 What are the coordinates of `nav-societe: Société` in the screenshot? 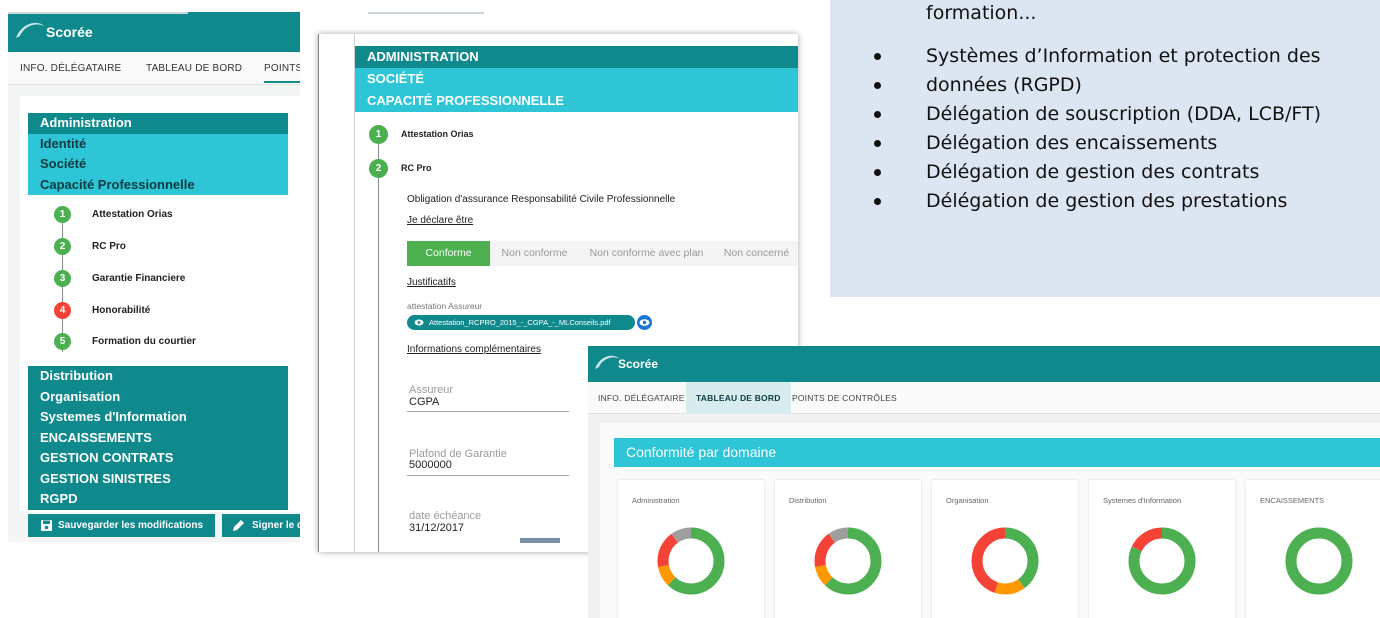 It's located at (158, 164).